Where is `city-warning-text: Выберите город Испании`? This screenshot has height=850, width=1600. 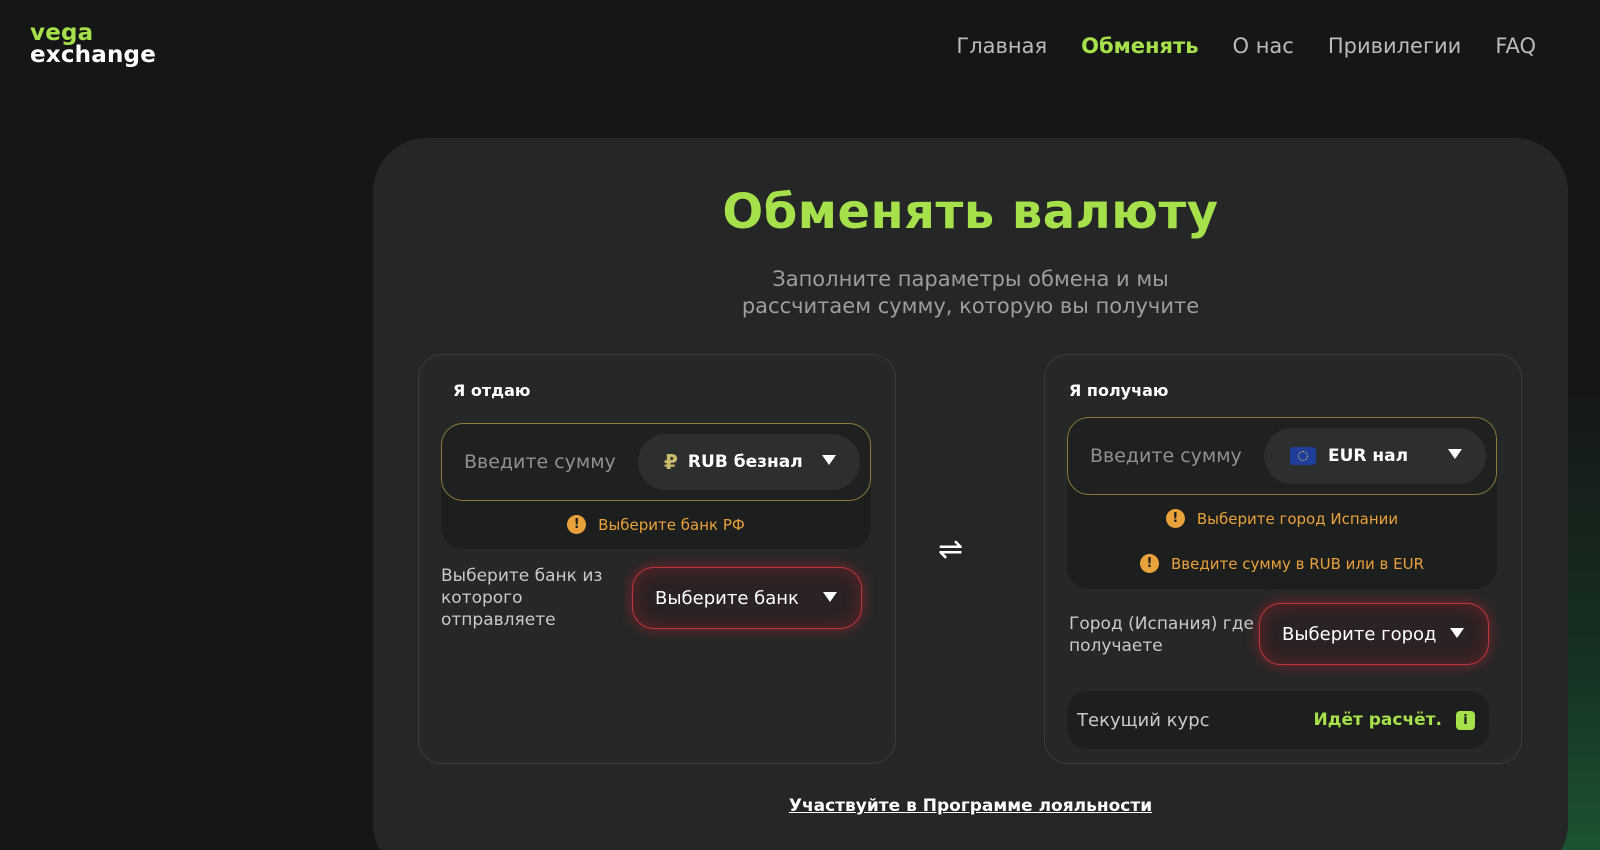
city-warning-text: Выберите город Испании is located at coordinates (1297, 518).